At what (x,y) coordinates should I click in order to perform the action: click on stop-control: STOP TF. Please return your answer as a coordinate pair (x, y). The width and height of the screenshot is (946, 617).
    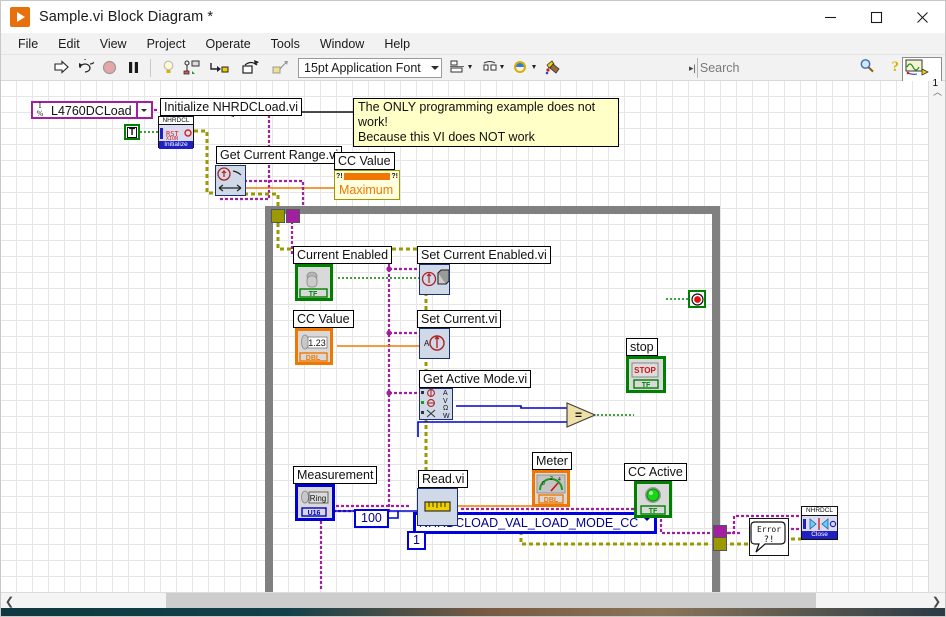
    Looking at the image, I should click on (646, 374).